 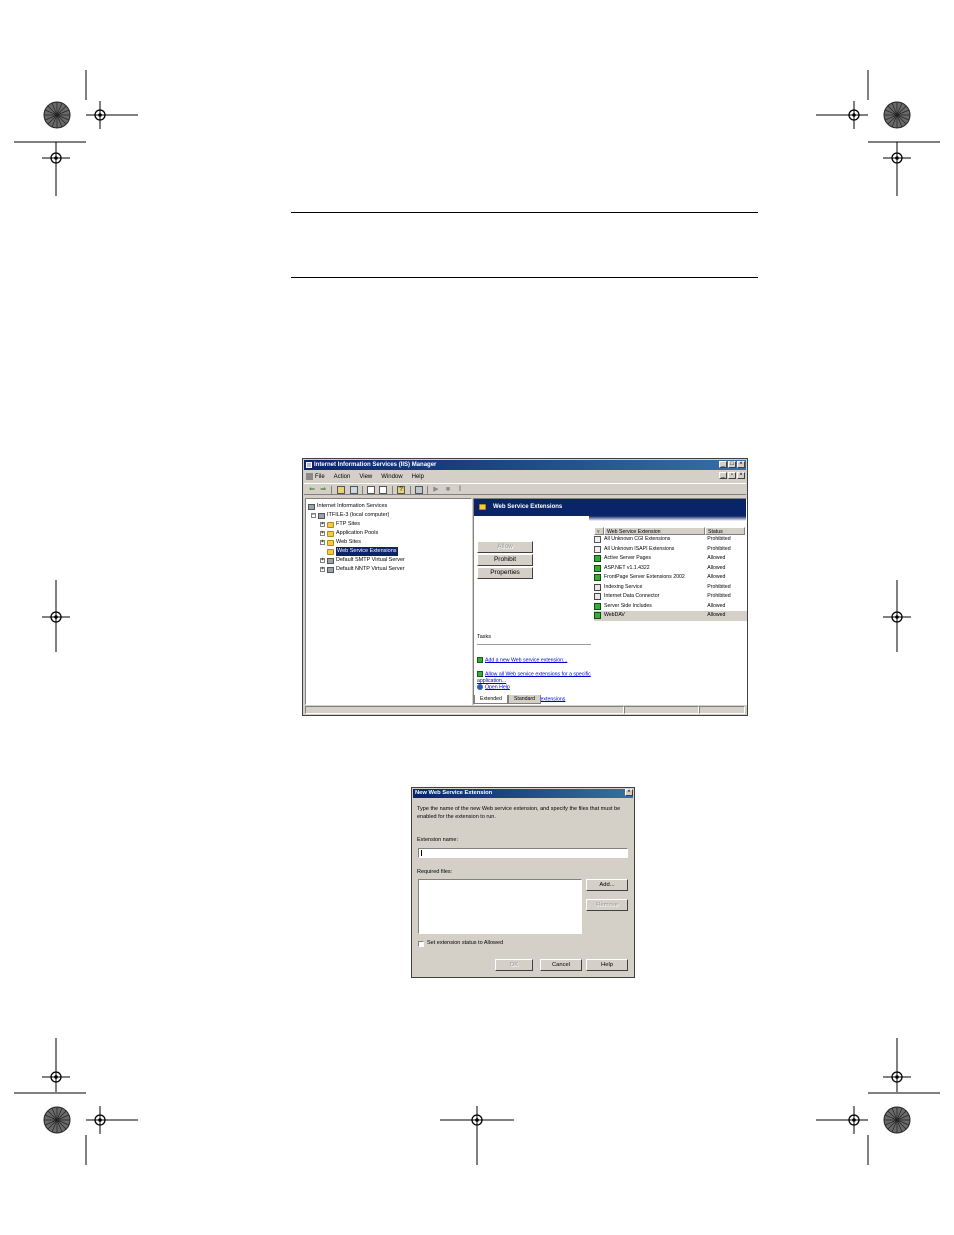 I want to click on extension-prohibited-icon, so click(x=597, y=597).